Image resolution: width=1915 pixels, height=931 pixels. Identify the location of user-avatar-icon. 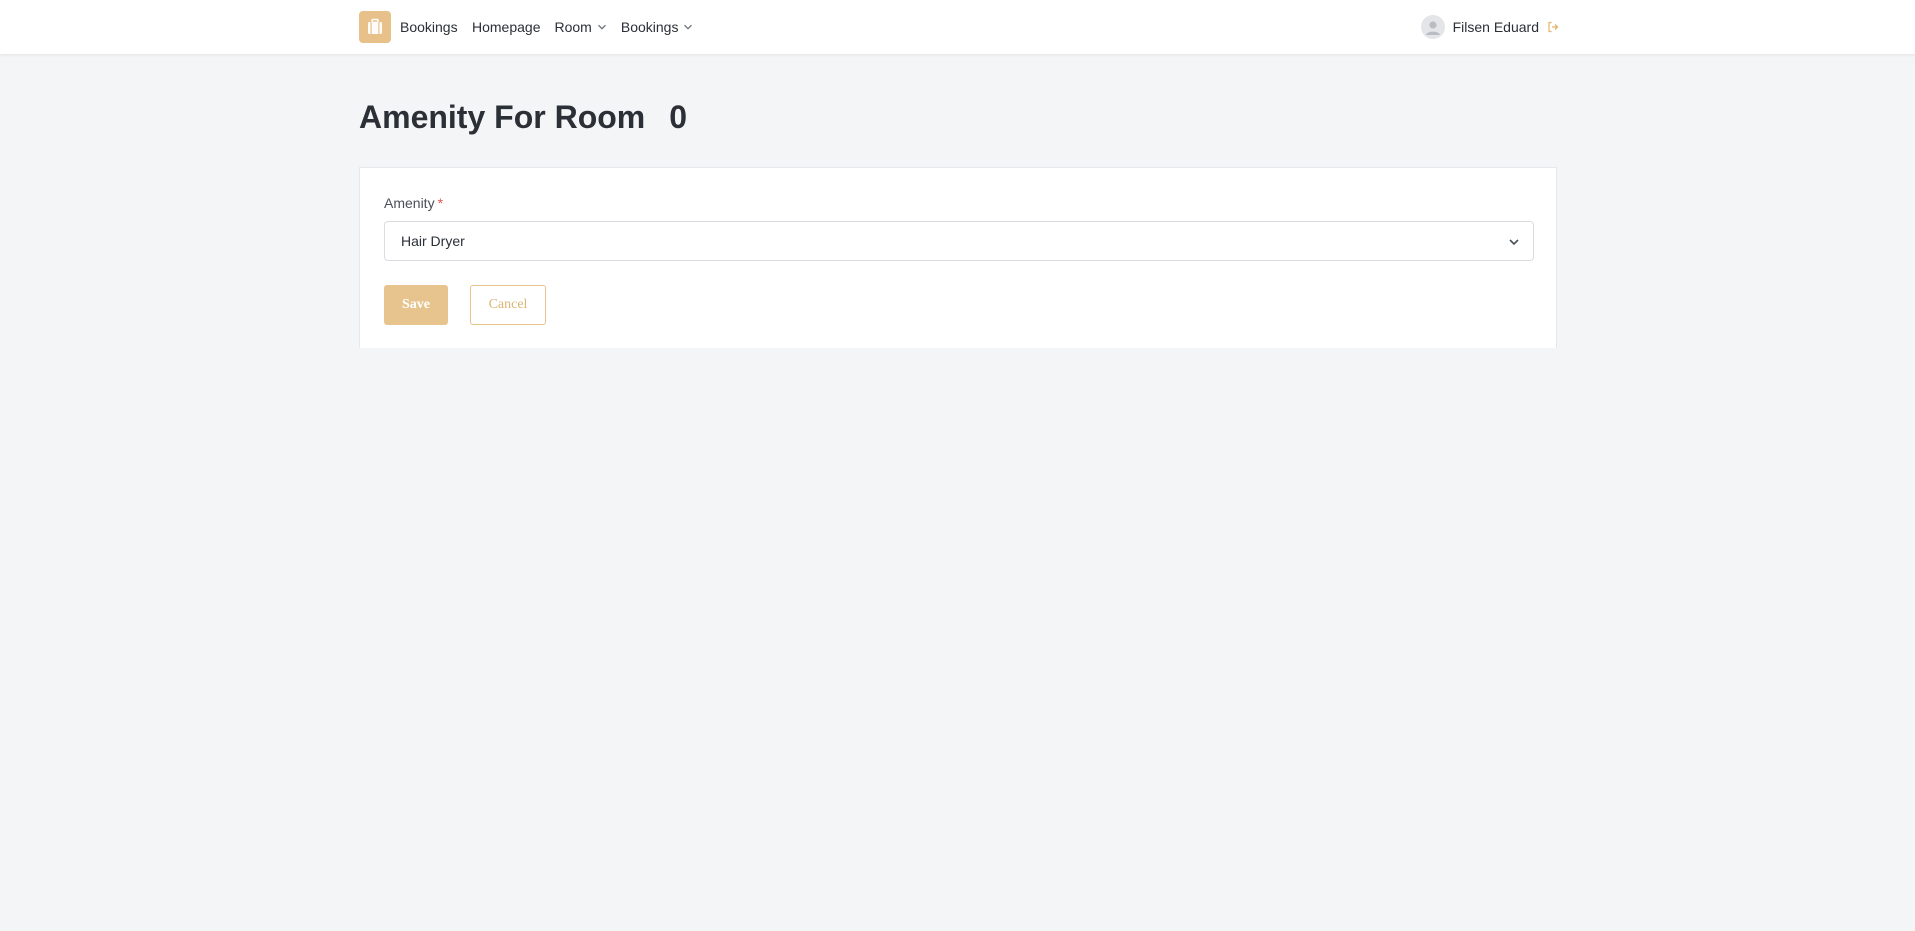
(1432, 27).